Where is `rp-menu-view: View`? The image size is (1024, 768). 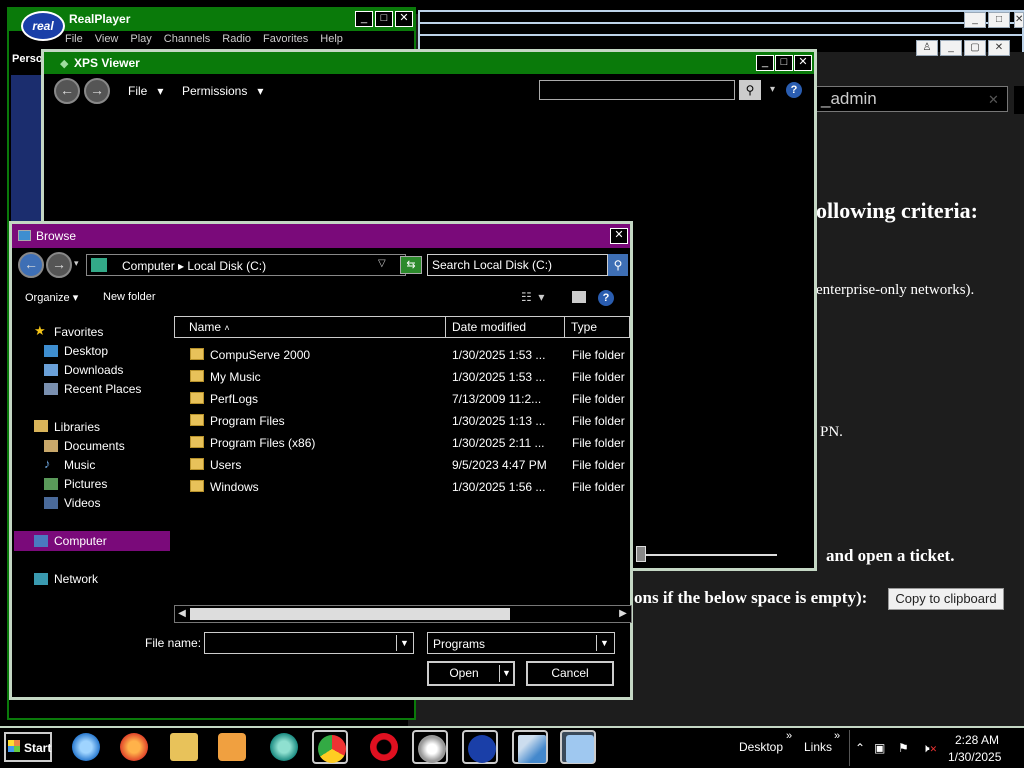 rp-menu-view: View is located at coordinates (107, 39).